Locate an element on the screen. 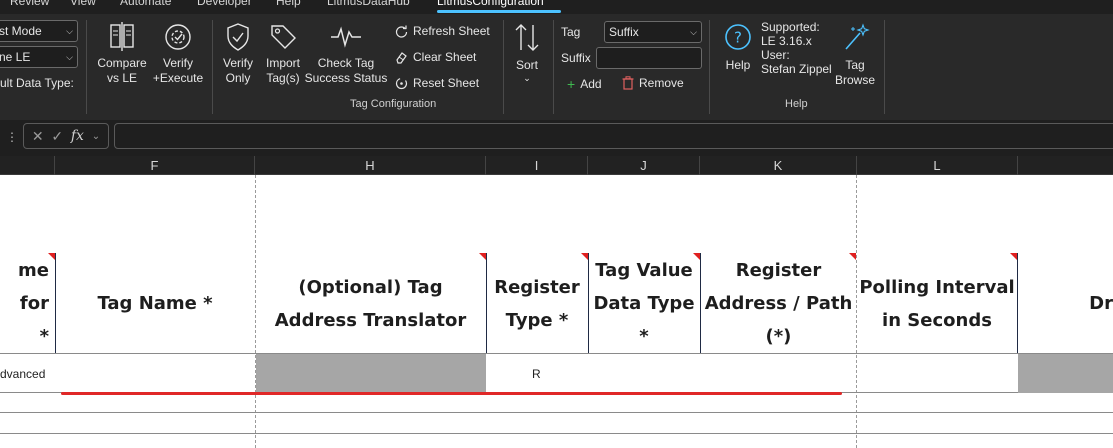 This screenshot has width=1113, height=448. suffix-input is located at coordinates (649, 58).